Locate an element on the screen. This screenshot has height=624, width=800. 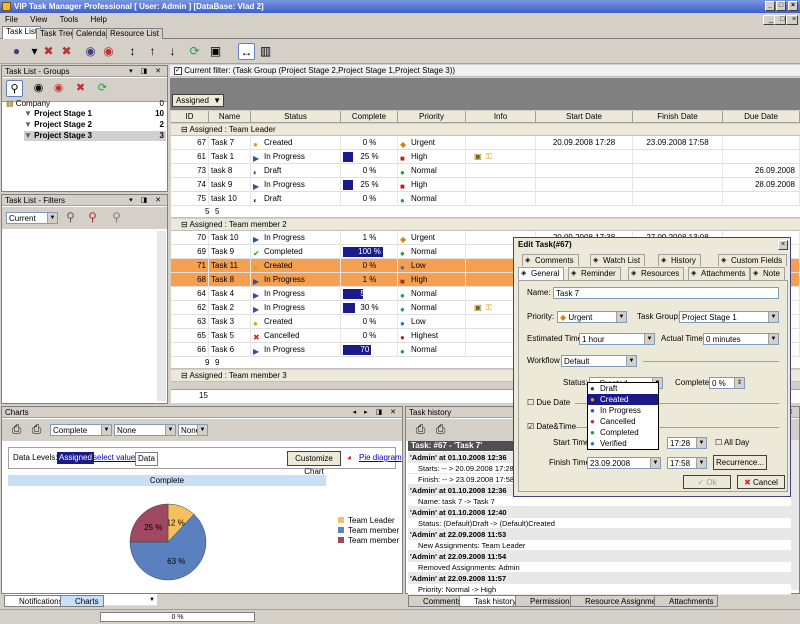
menu-view: View is located at coordinates (38, 19).